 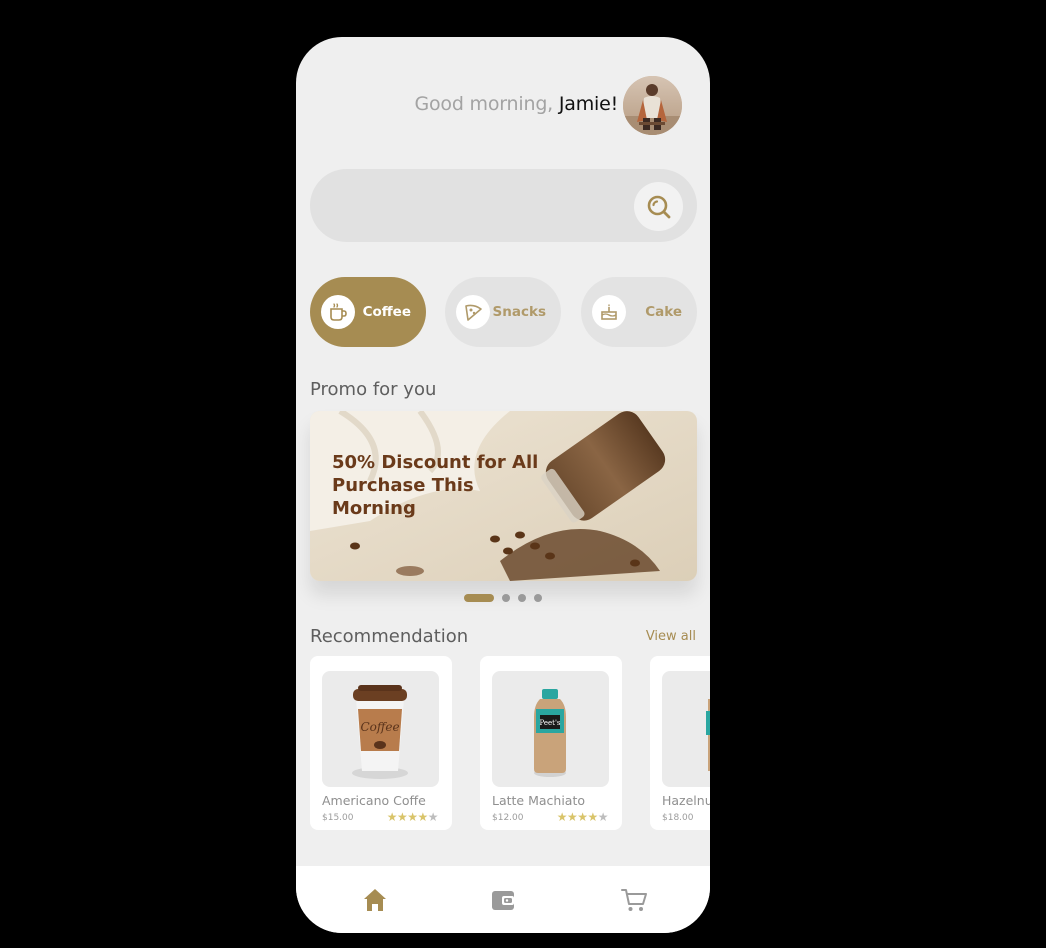 I want to click on product-price: $15.00, so click(x=338, y=818).